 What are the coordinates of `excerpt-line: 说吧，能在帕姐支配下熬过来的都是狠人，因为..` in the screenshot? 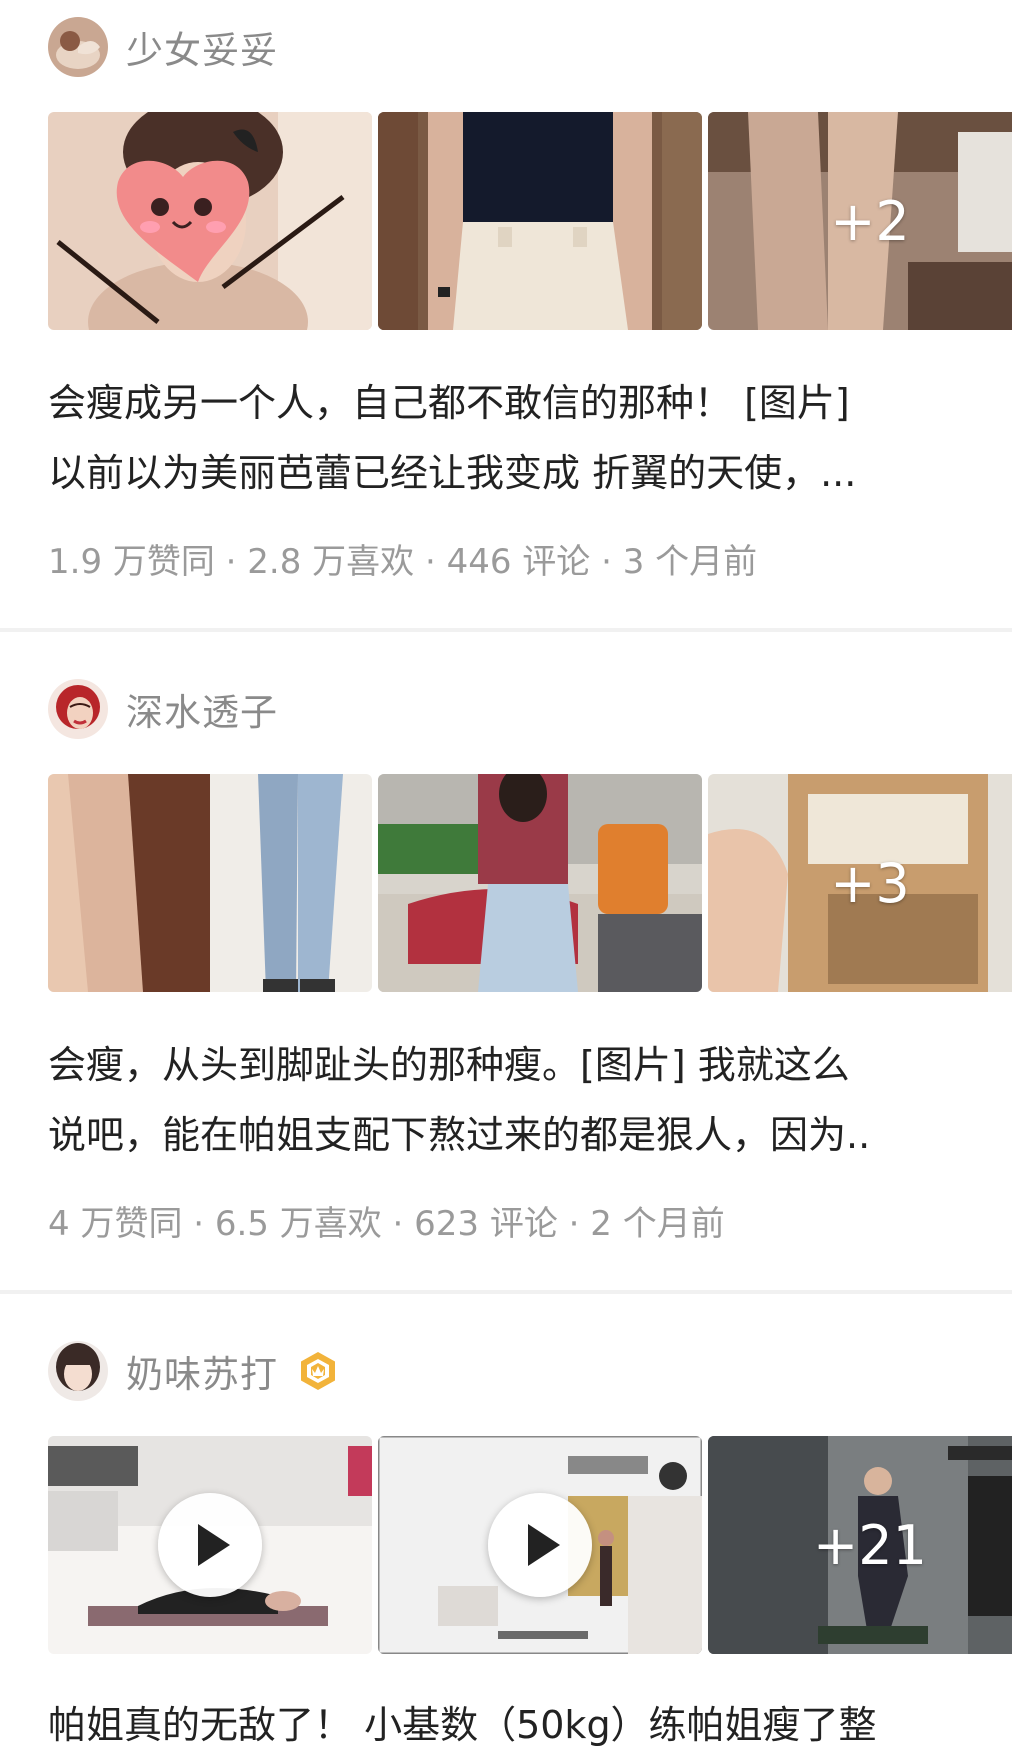 It's located at (459, 1135).